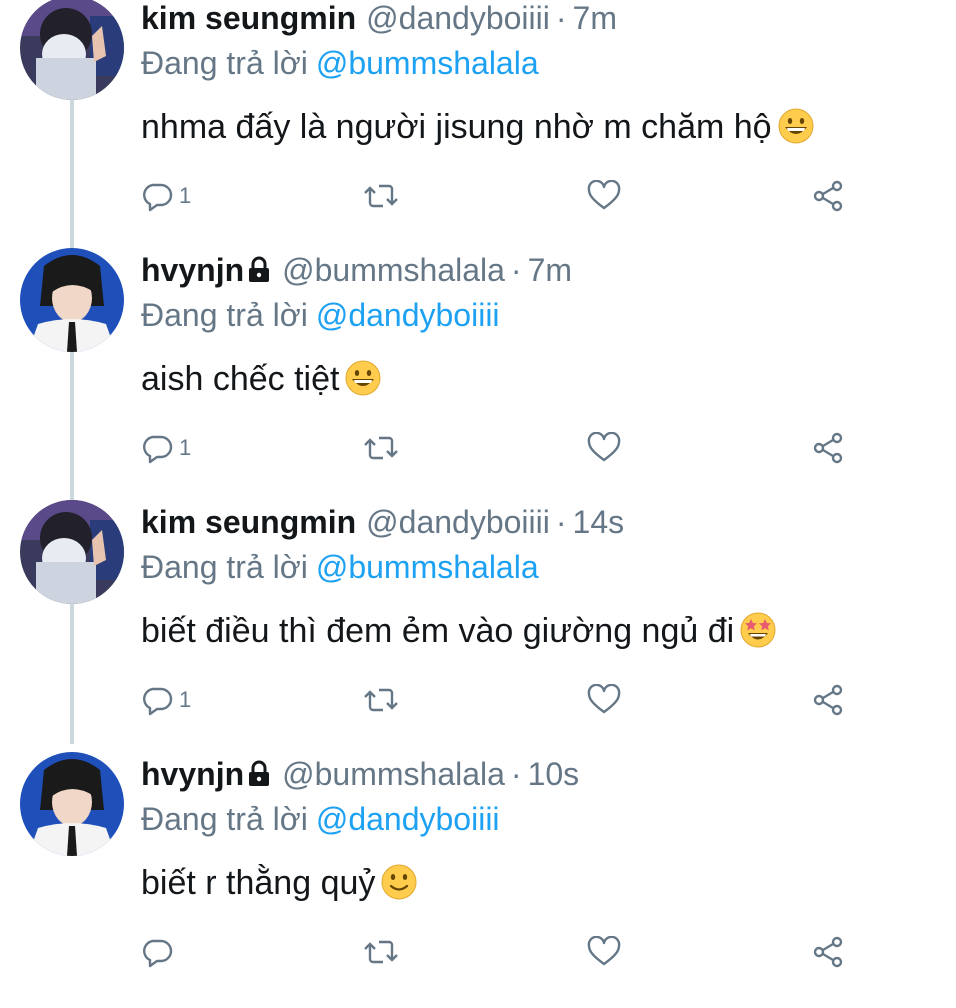 The image size is (956, 1008). I want to click on reply-button, so click(160, 952).